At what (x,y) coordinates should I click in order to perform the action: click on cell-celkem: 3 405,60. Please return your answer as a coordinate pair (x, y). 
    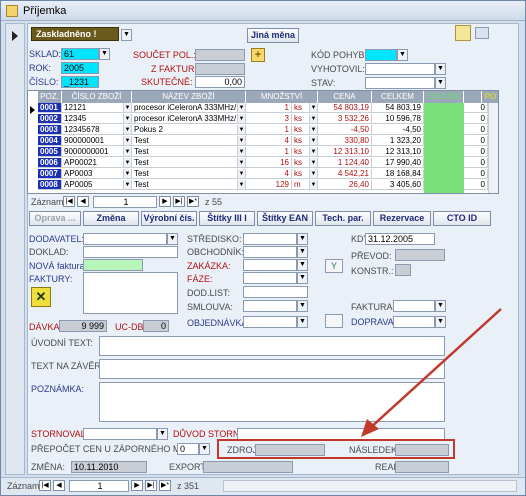
    Looking at the image, I should click on (398, 185).